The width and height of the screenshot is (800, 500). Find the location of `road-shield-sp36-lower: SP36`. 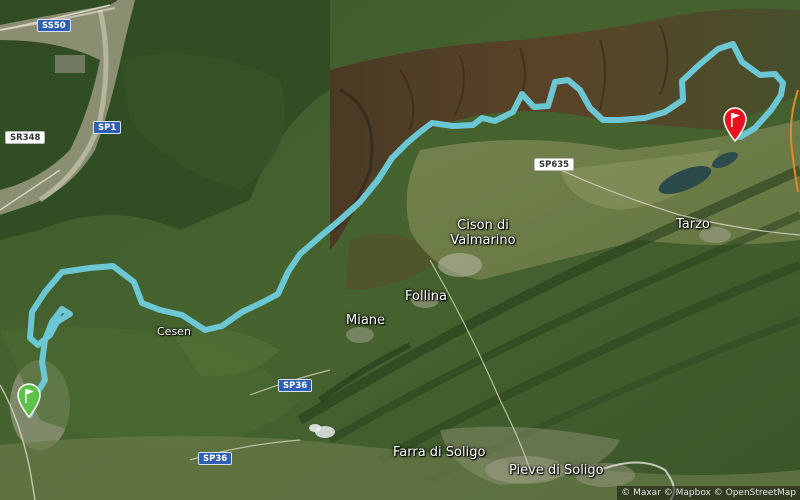

road-shield-sp36-lower: SP36 is located at coordinates (215, 458).